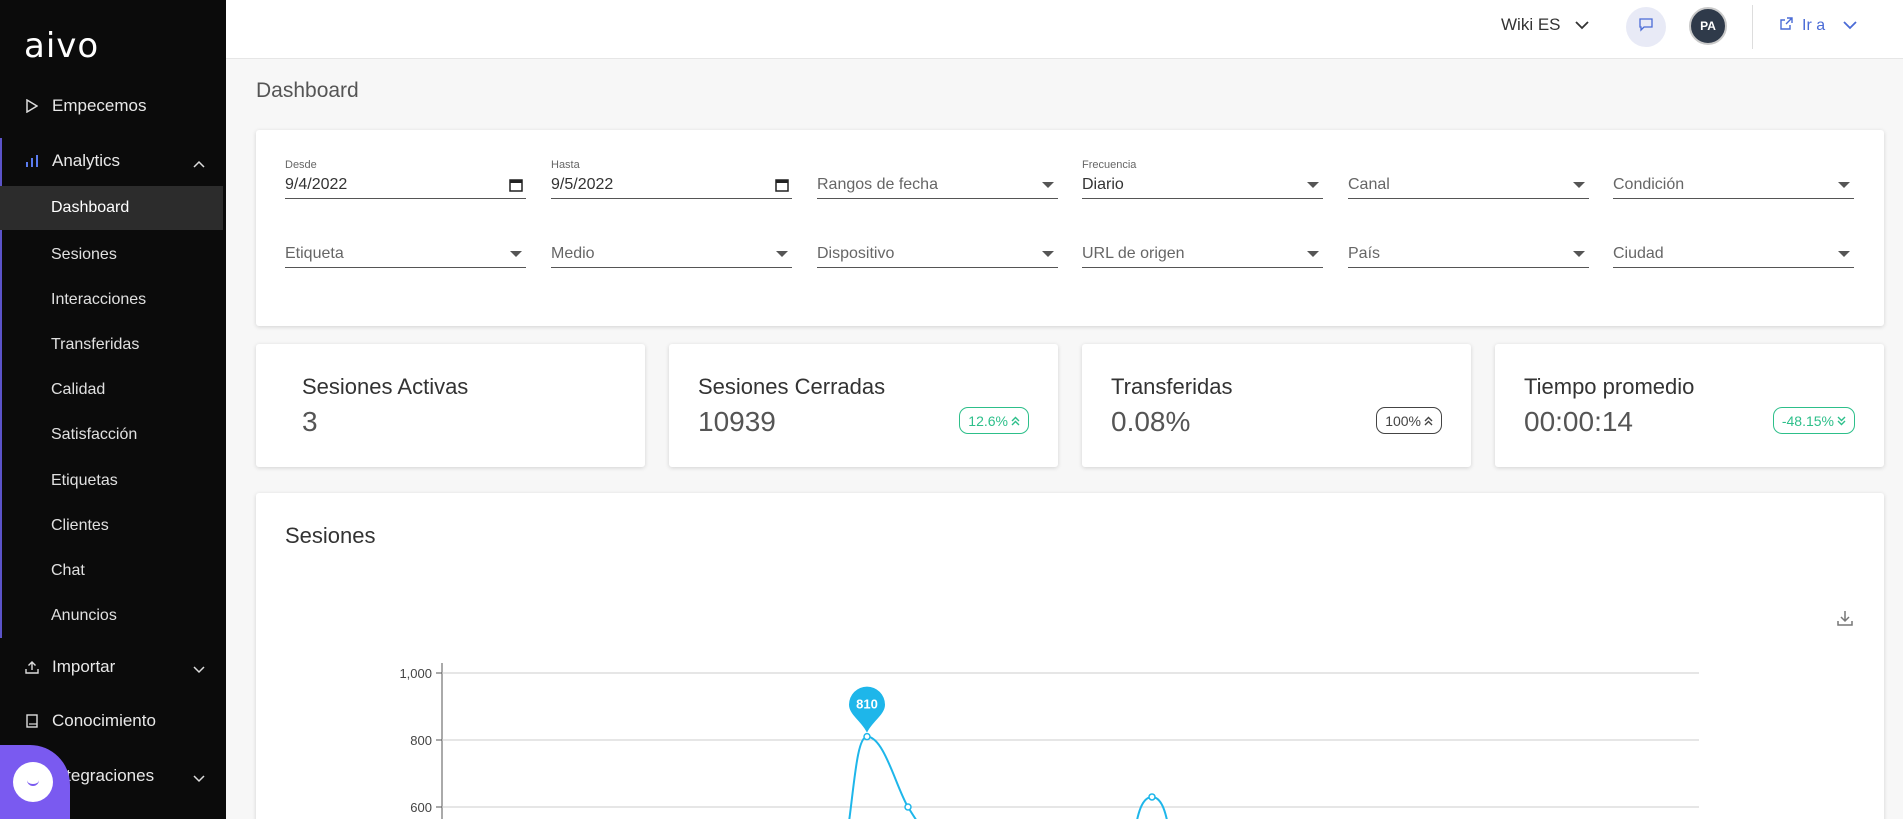  Describe the element at coordinates (111, 526) in the screenshot. I see `sidebar-item-clientes: Clientes` at that location.